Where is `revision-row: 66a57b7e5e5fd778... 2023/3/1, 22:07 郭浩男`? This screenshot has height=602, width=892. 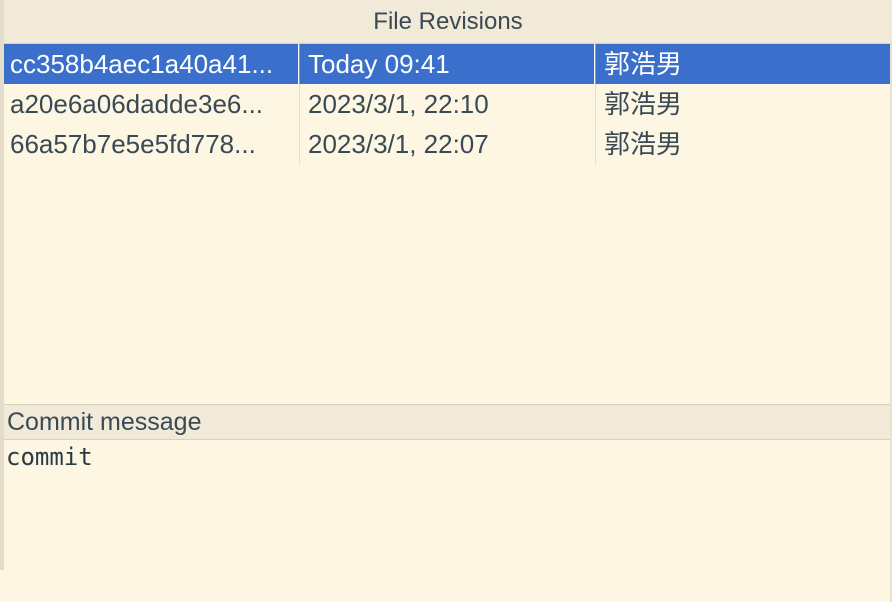 revision-row: 66a57b7e5e5fd778... 2023/3/1, 22:07 郭浩男 is located at coordinates (447, 144).